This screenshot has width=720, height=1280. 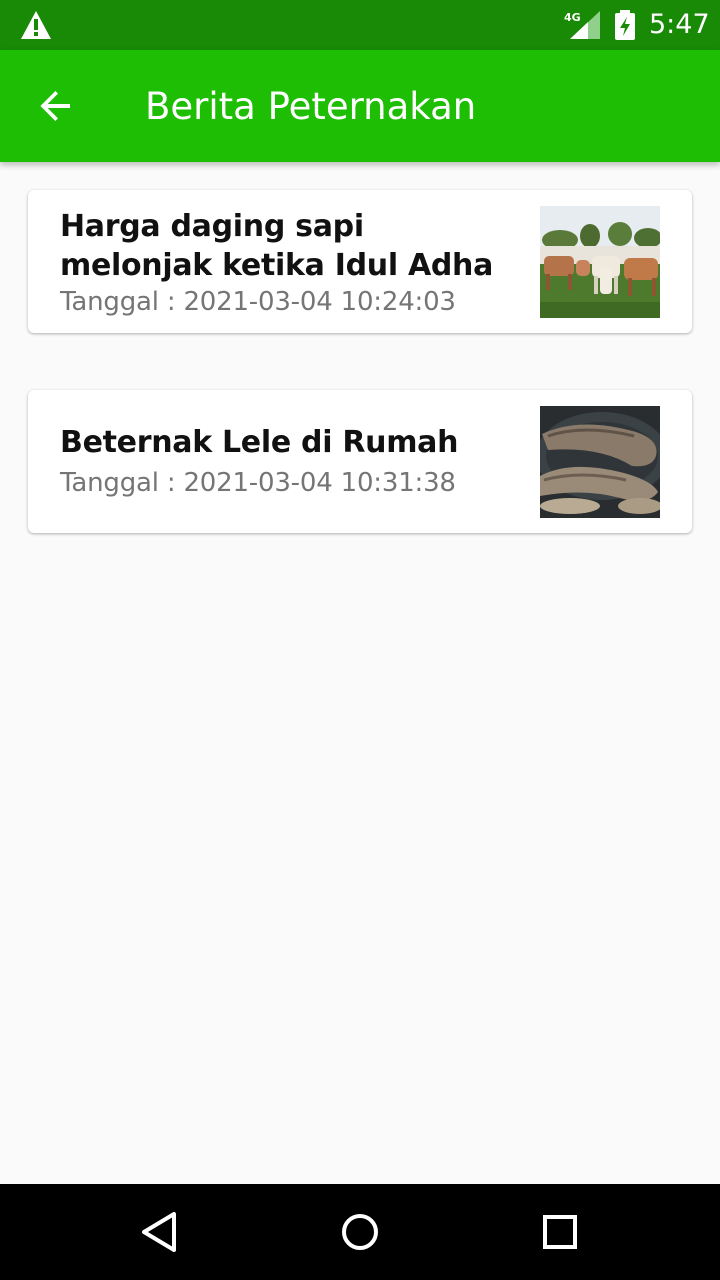 I want to click on navigation-bar, so click(x=360, y=1232).